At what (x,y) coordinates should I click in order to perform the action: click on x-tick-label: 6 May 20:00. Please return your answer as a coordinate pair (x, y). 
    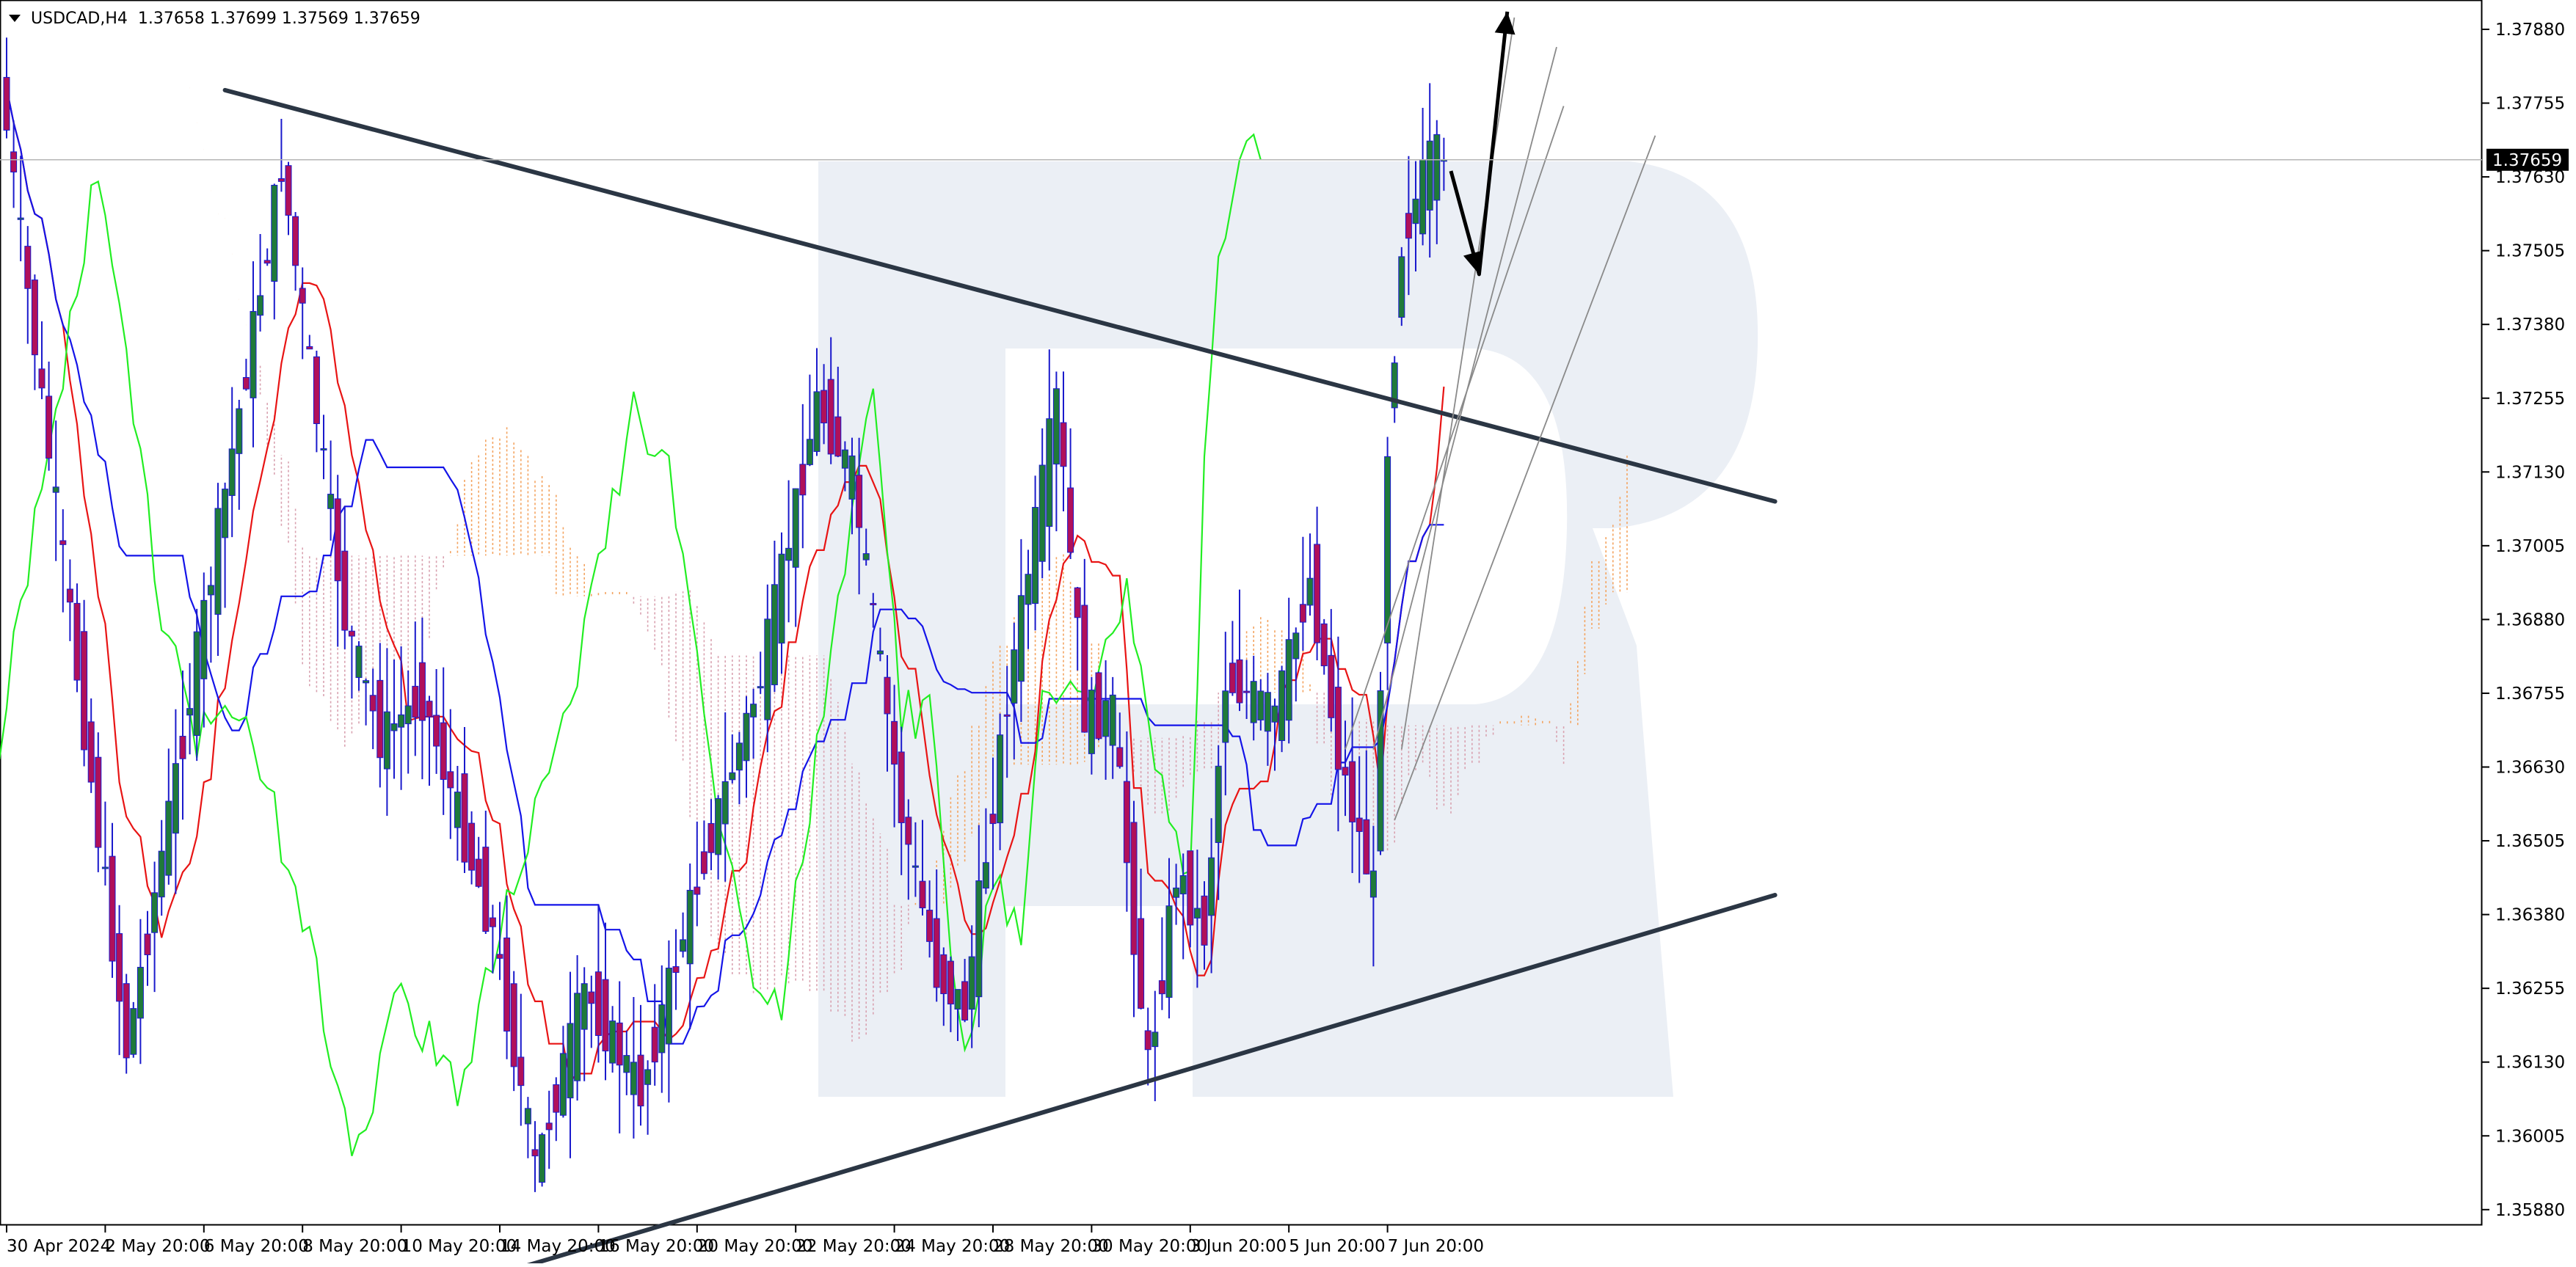
    Looking at the image, I should click on (256, 1246).